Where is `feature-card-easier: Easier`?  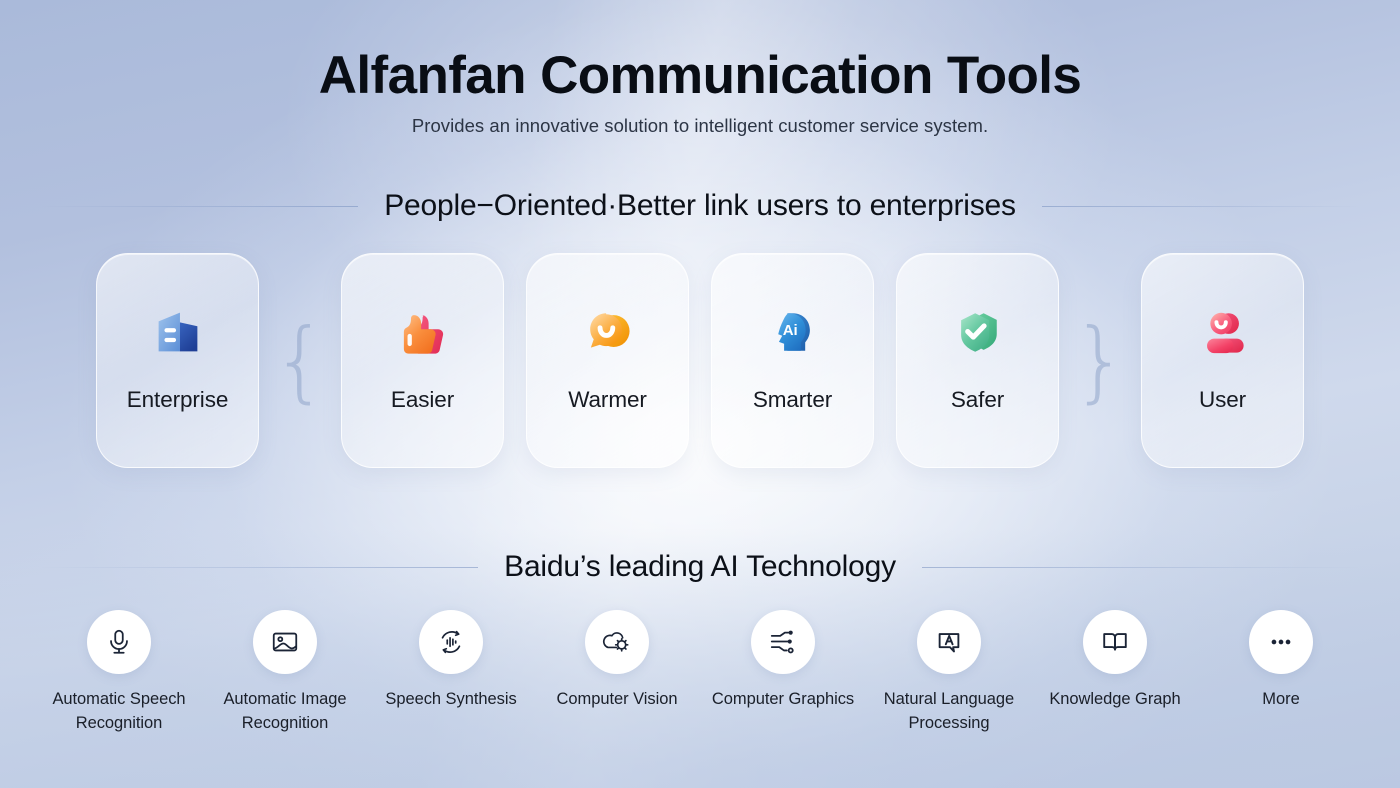
feature-card-easier: Easier is located at coordinates (422, 361).